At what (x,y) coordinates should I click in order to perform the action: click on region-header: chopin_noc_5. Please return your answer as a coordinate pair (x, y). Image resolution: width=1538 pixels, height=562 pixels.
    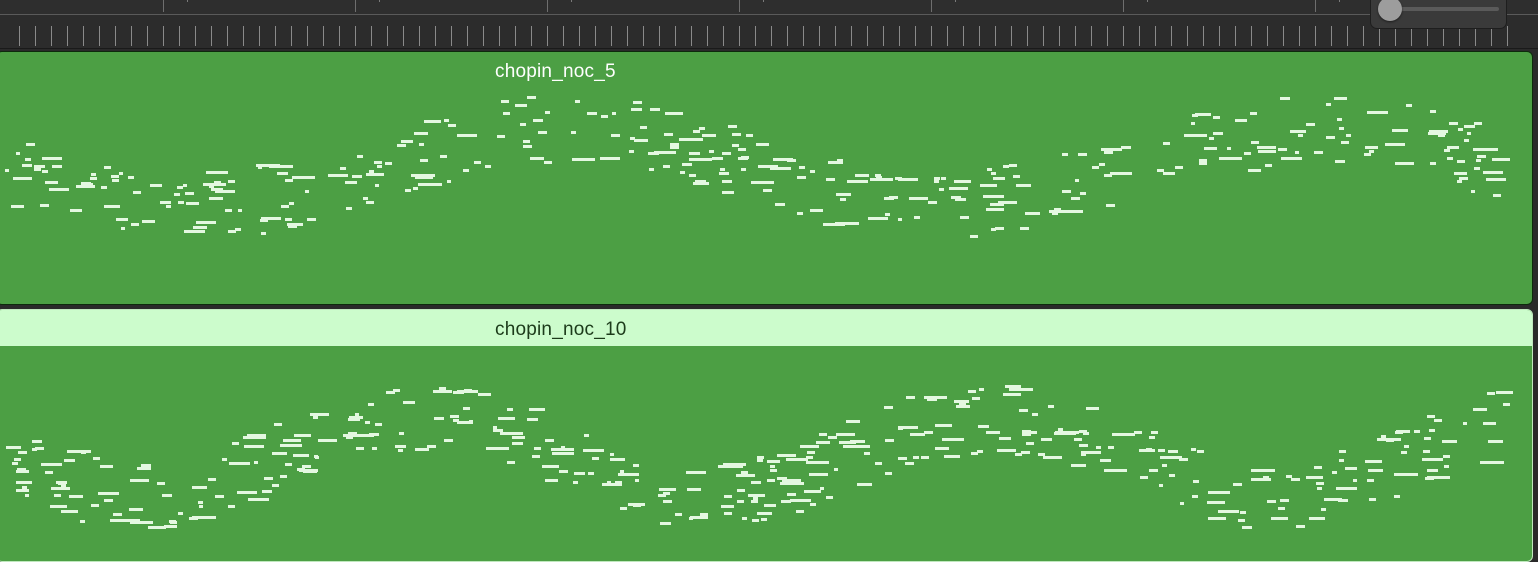
    Looking at the image, I should click on (766, 70).